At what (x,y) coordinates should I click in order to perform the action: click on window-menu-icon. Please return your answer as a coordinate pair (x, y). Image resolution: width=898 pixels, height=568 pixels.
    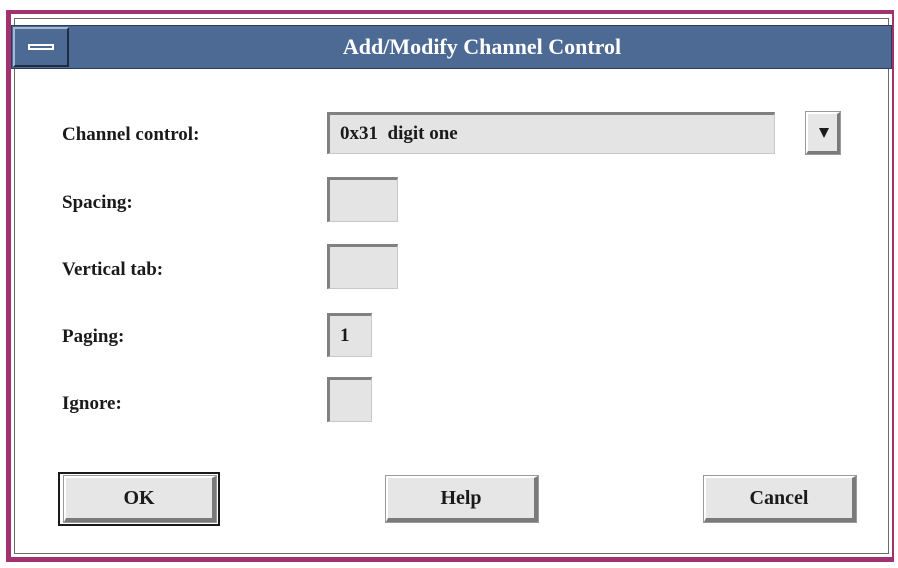
    Looking at the image, I should click on (41, 47).